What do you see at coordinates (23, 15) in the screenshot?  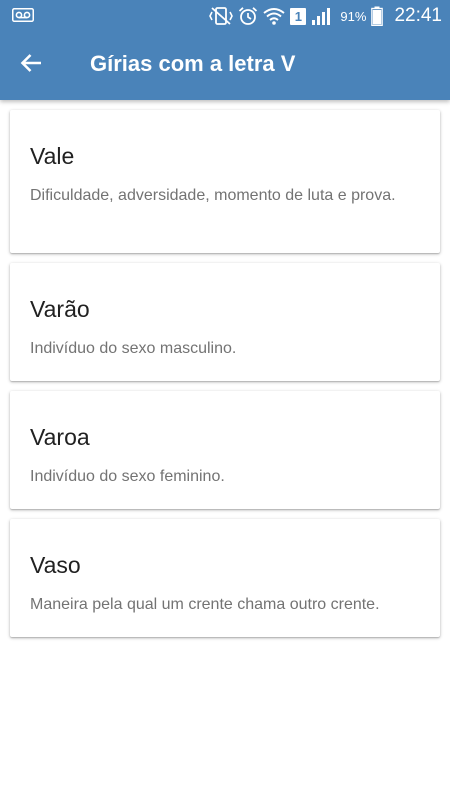 I see `voicemail-icon` at bounding box center [23, 15].